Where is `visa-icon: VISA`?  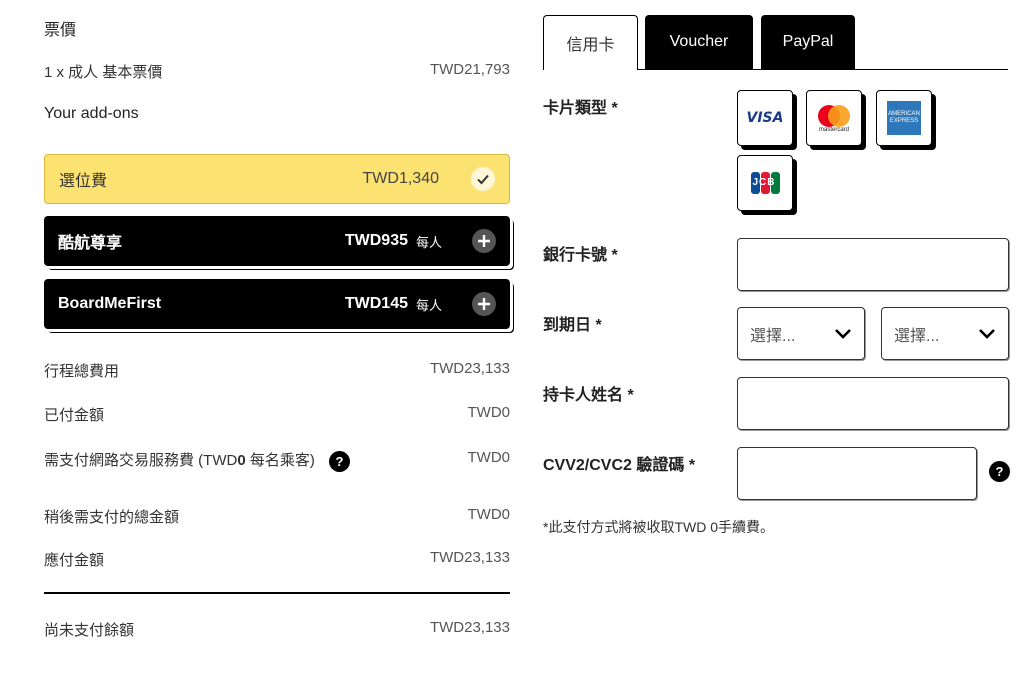 visa-icon: VISA is located at coordinates (765, 118).